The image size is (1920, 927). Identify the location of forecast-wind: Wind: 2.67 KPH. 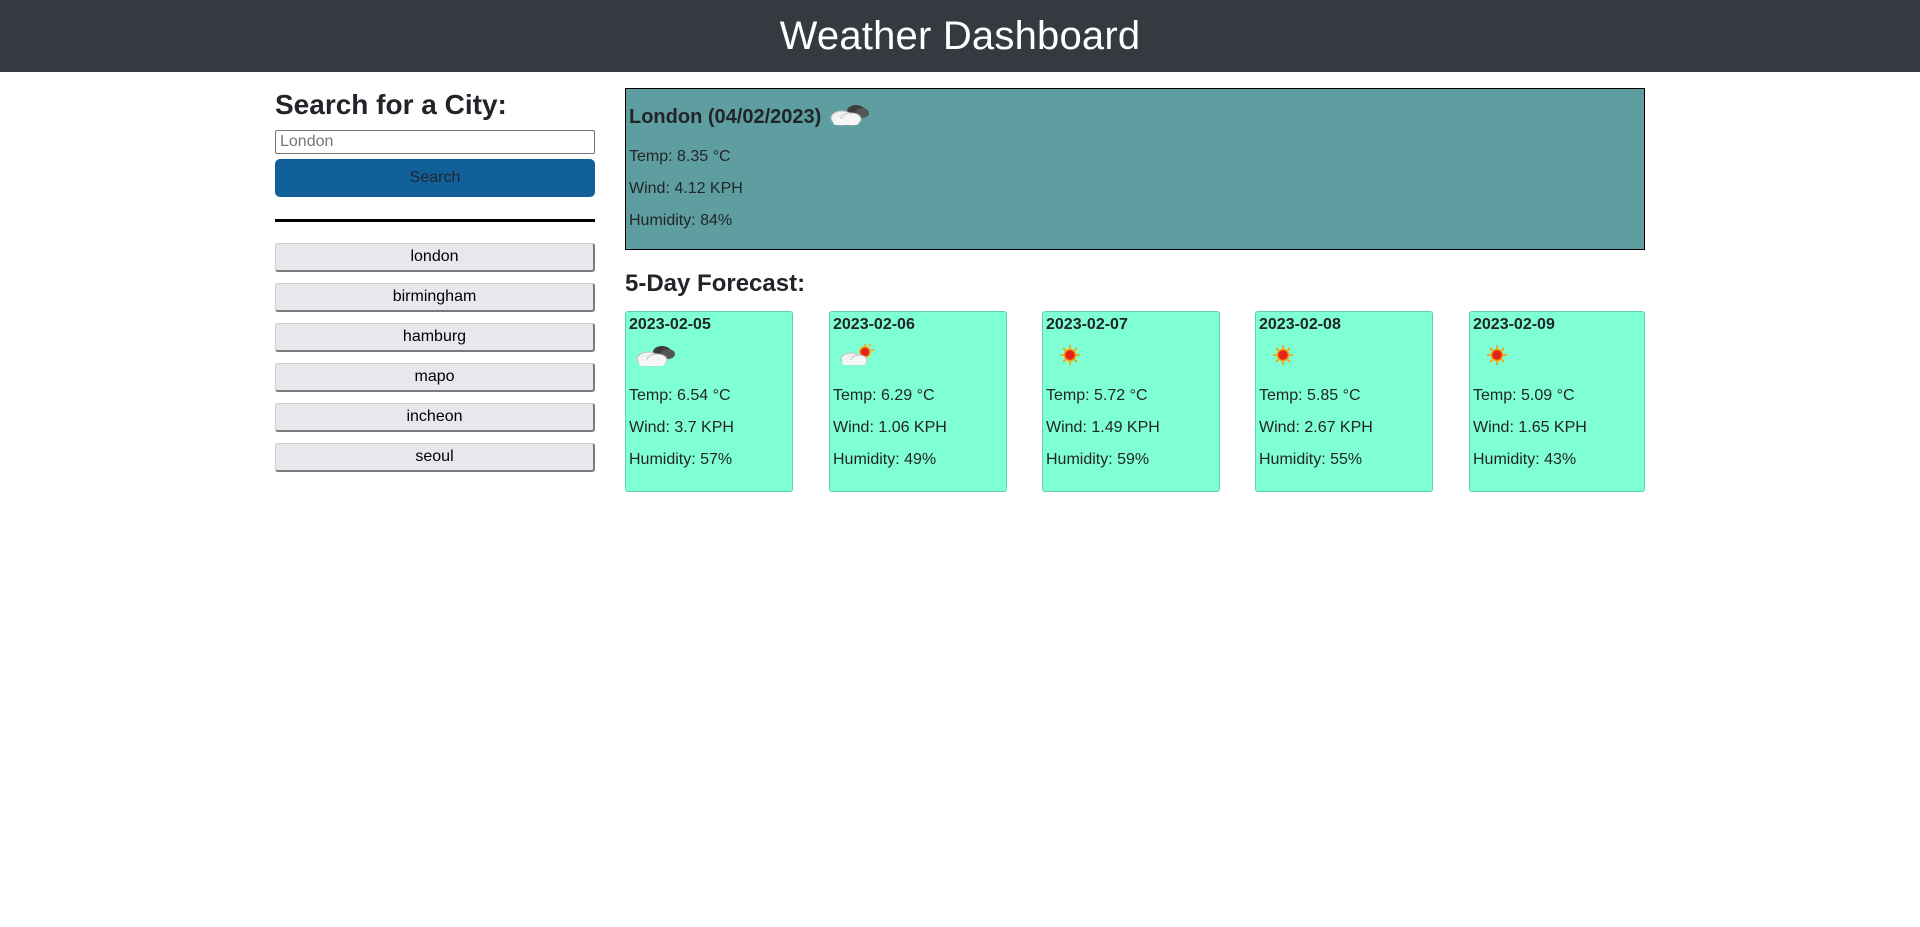
(1316, 427).